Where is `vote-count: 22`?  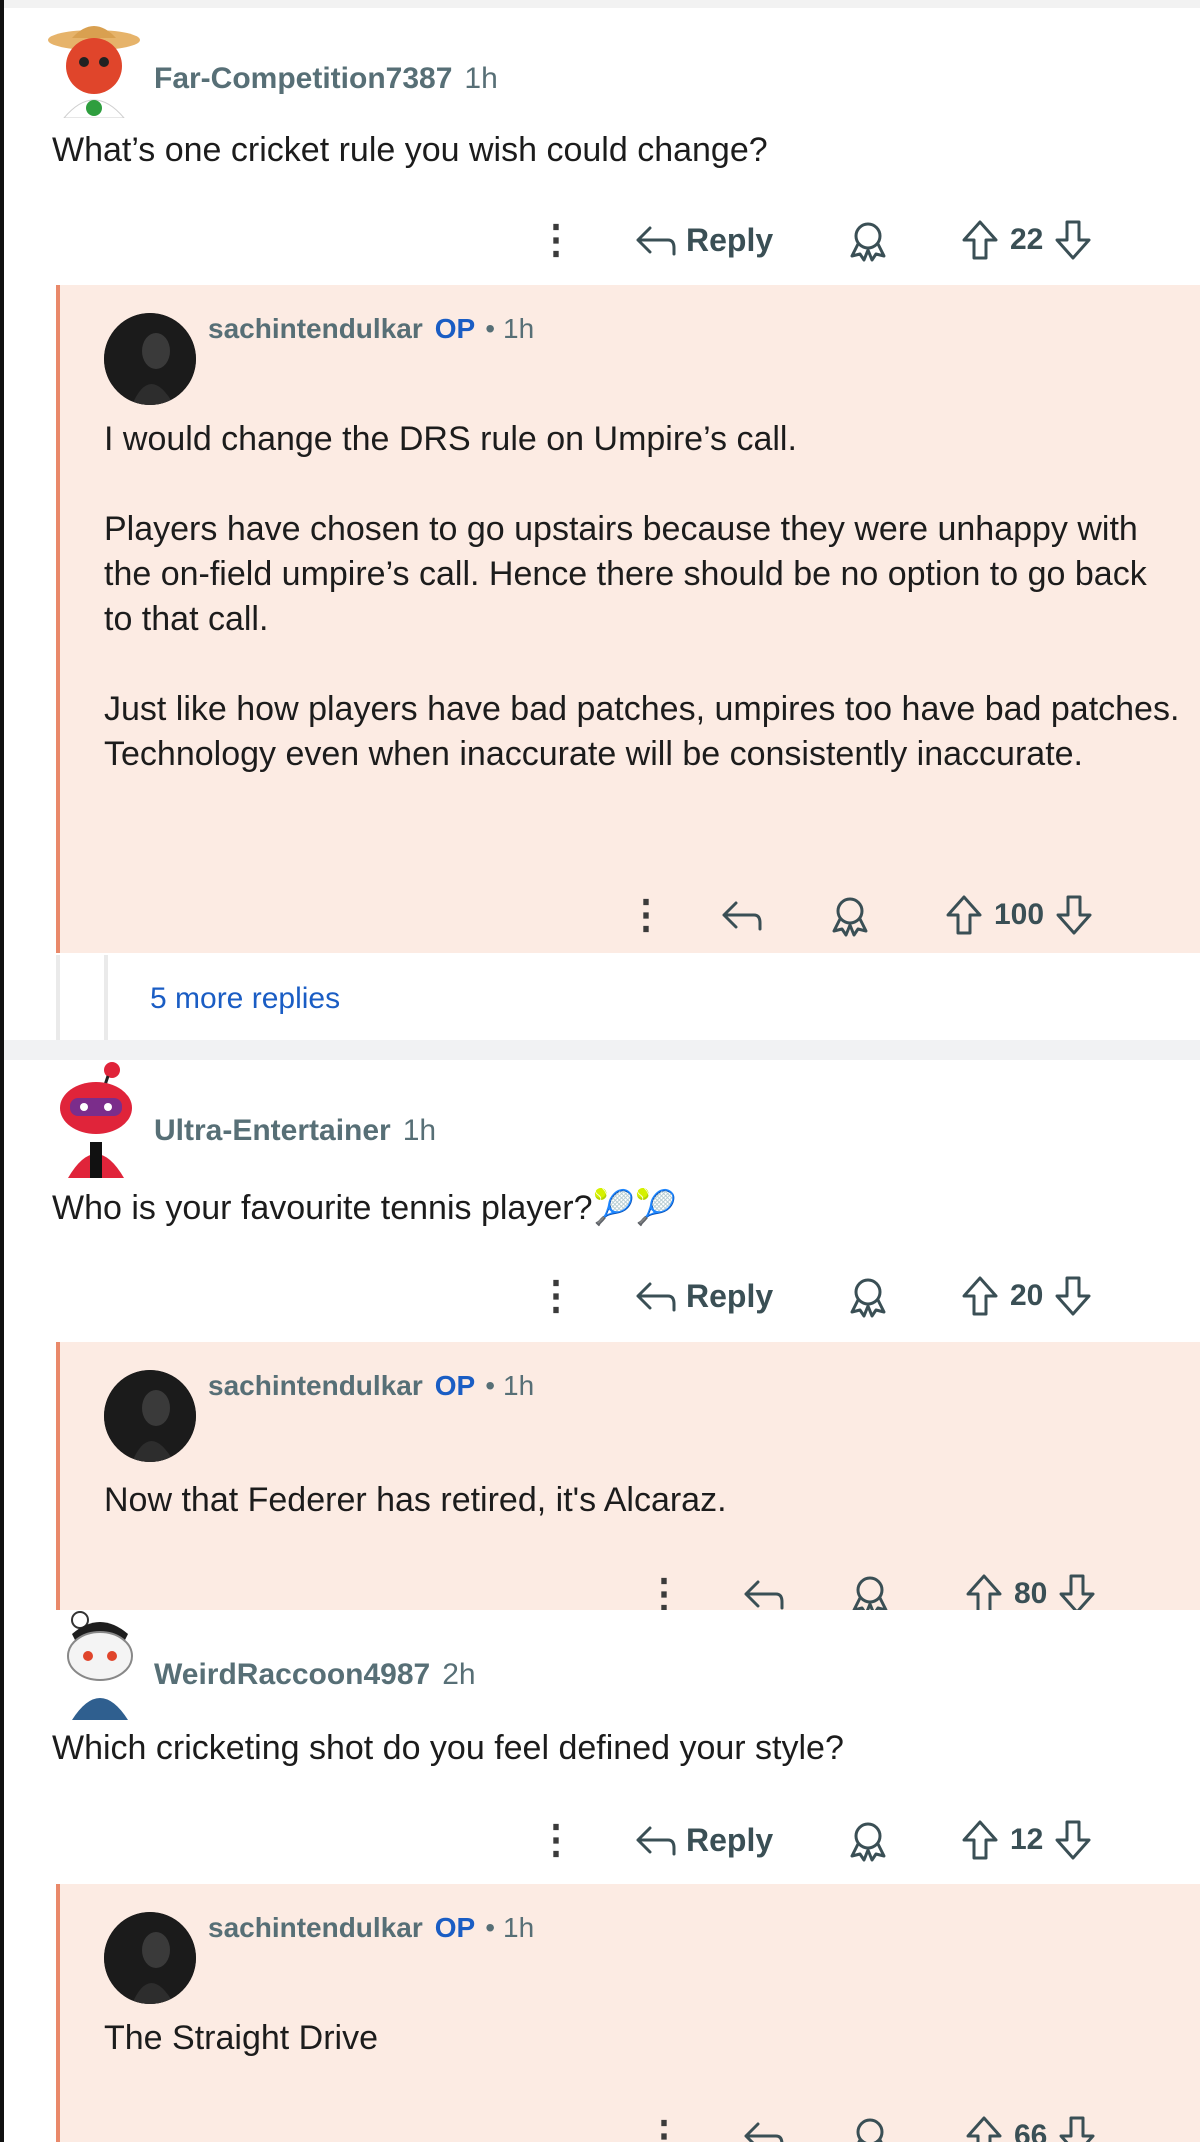 vote-count: 22 is located at coordinates (1027, 239).